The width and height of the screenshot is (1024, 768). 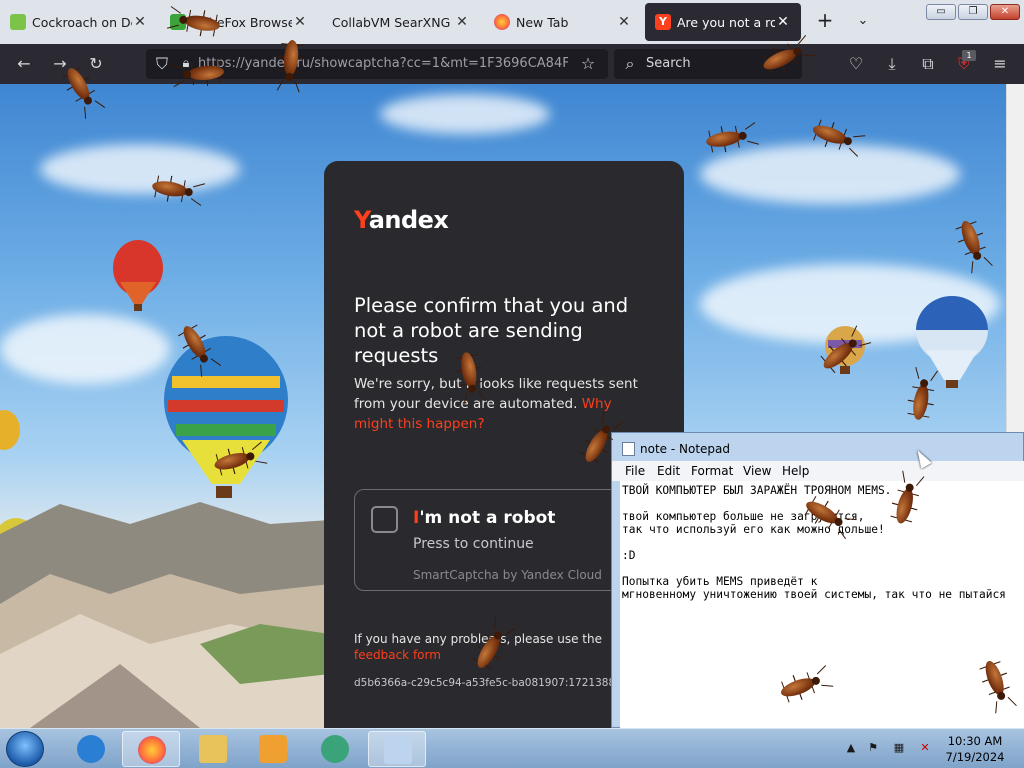 What do you see at coordinates (408, 220) in the screenshot?
I see `logo-rest: andex` at bounding box center [408, 220].